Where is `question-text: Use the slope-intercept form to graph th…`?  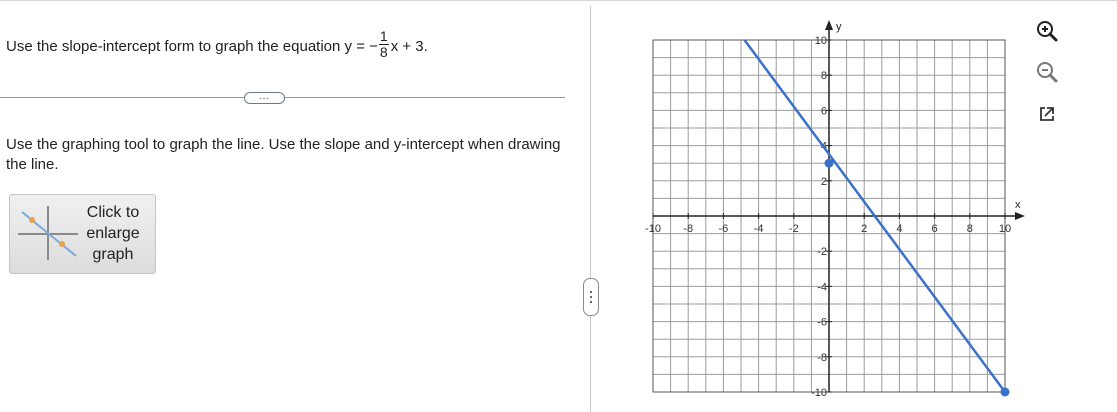 question-text: Use the slope-intercept form to graph th… is located at coordinates (217, 45).